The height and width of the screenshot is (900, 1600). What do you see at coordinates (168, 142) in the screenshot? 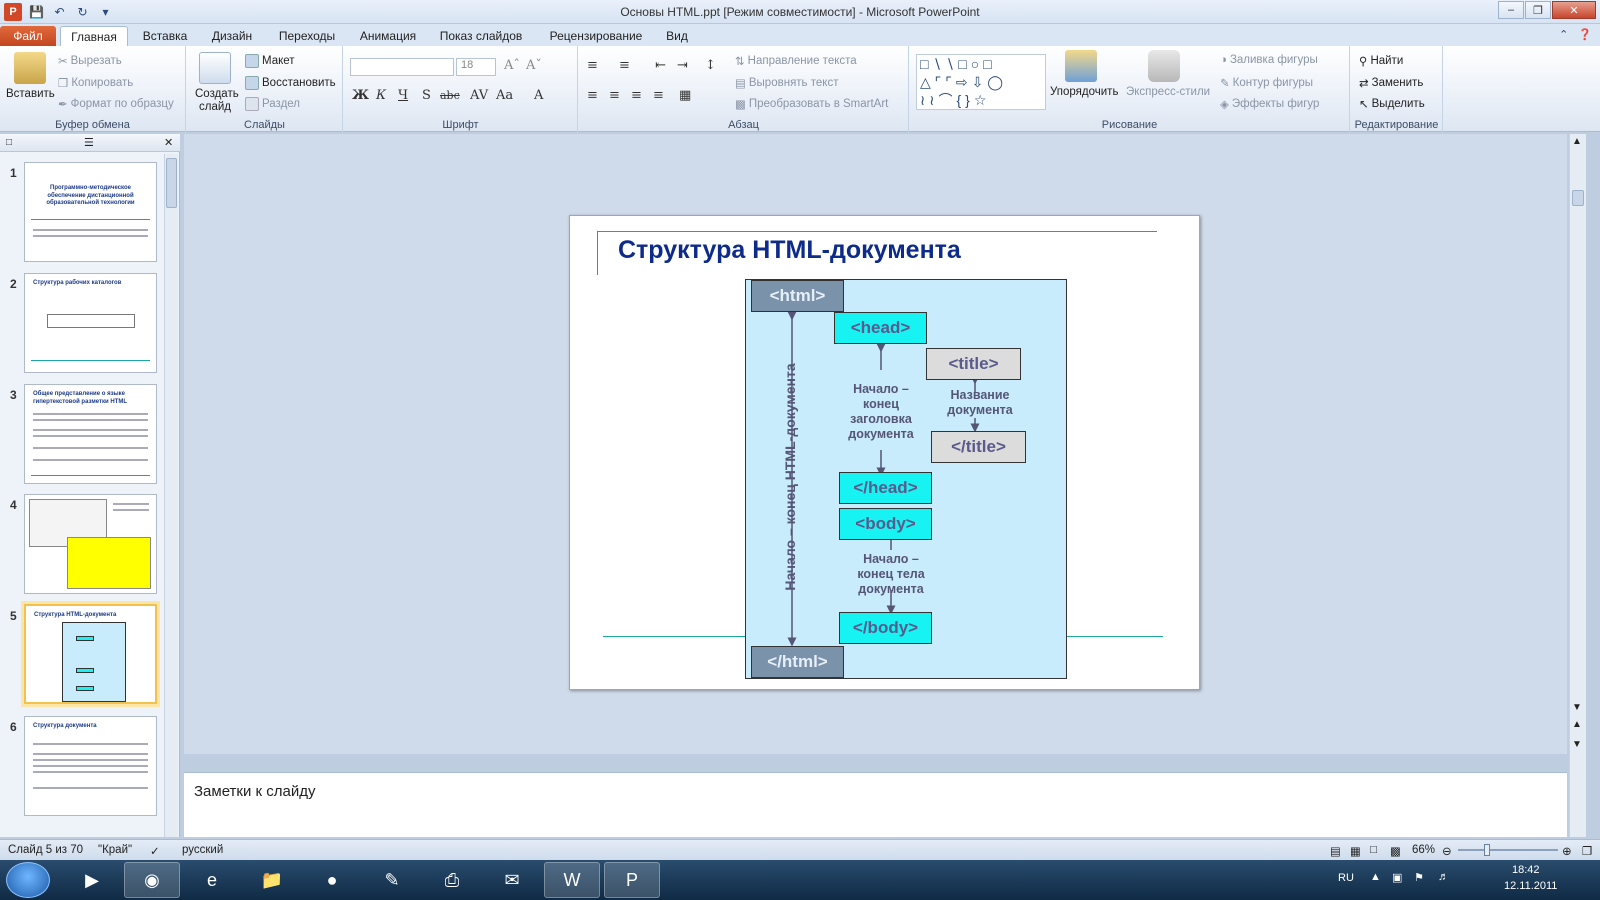
I see `close-pane-icon: ✕` at bounding box center [168, 142].